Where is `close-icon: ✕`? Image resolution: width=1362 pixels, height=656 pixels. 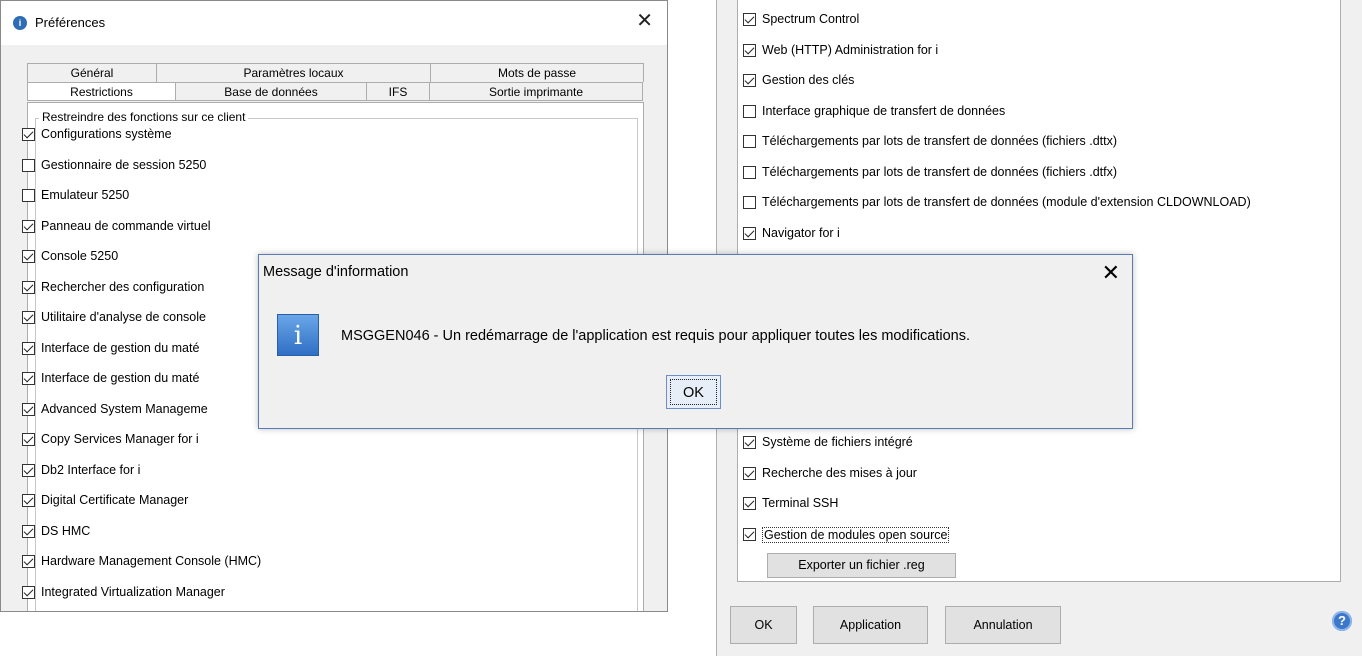
close-icon: ✕ is located at coordinates (644, 21).